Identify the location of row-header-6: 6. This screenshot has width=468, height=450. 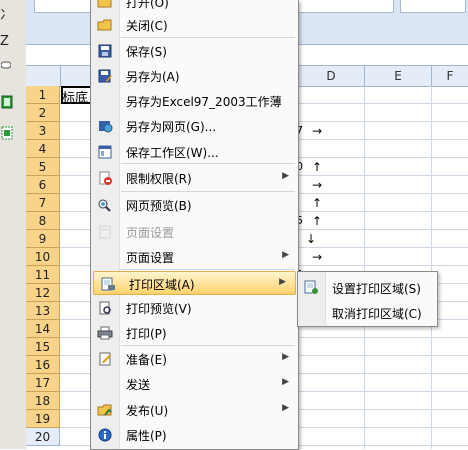
(43, 185).